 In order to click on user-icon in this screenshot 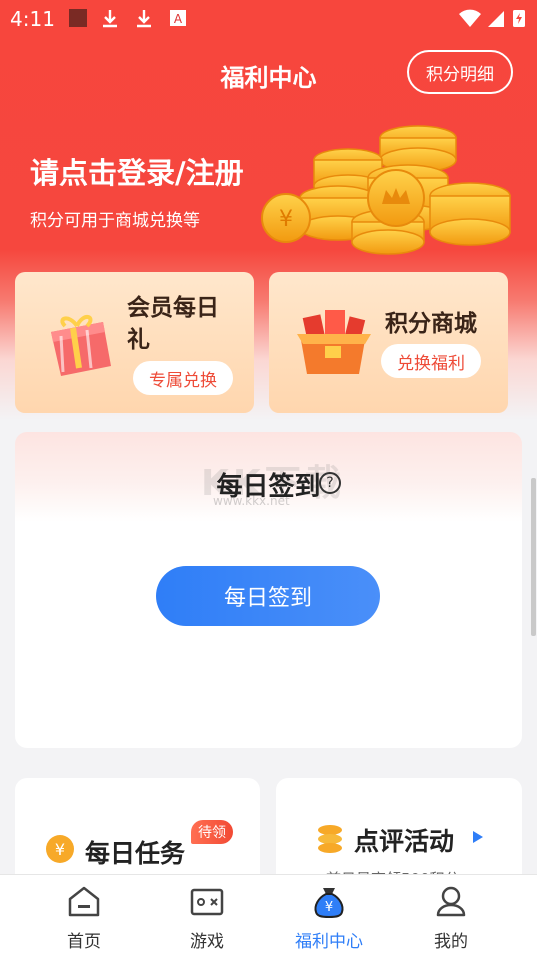, I will do `click(451, 901)`.